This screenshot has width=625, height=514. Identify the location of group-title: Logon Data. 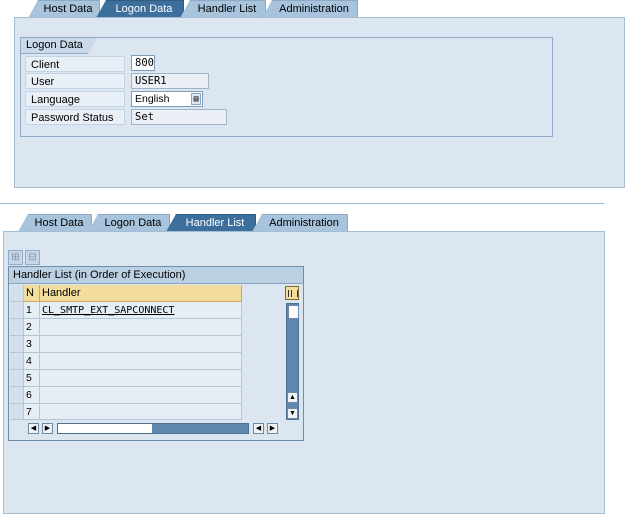
(59, 45).